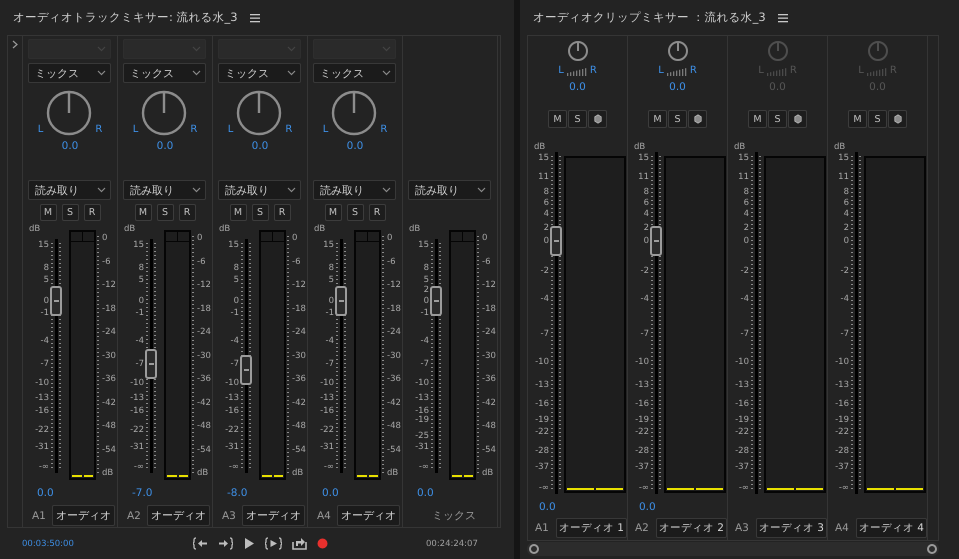 Image resolution: width=959 pixels, height=559 pixels. What do you see at coordinates (299, 449) in the screenshot?
I see `meter-label: -54` at bounding box center [299, 449].